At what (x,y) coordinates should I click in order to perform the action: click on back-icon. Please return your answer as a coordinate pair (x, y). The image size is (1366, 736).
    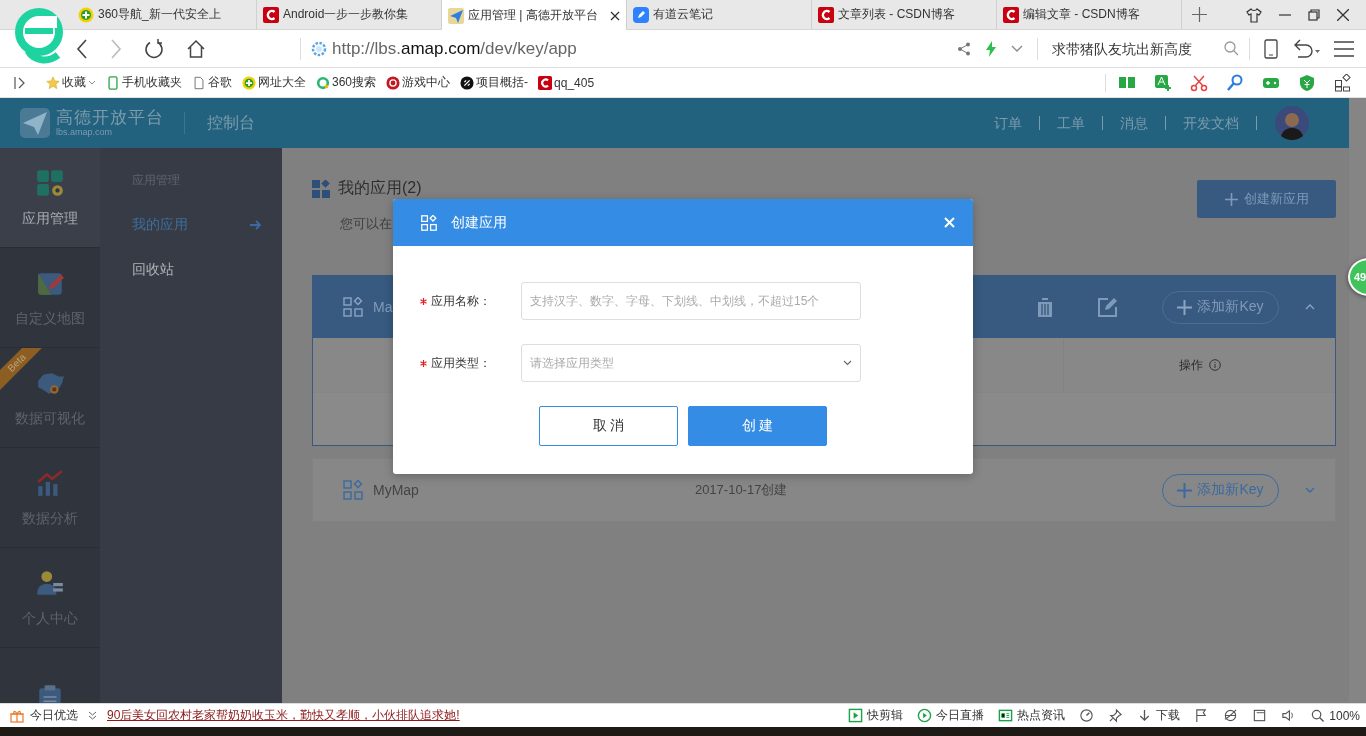
    Looking at the image, I should click on (82, 48).